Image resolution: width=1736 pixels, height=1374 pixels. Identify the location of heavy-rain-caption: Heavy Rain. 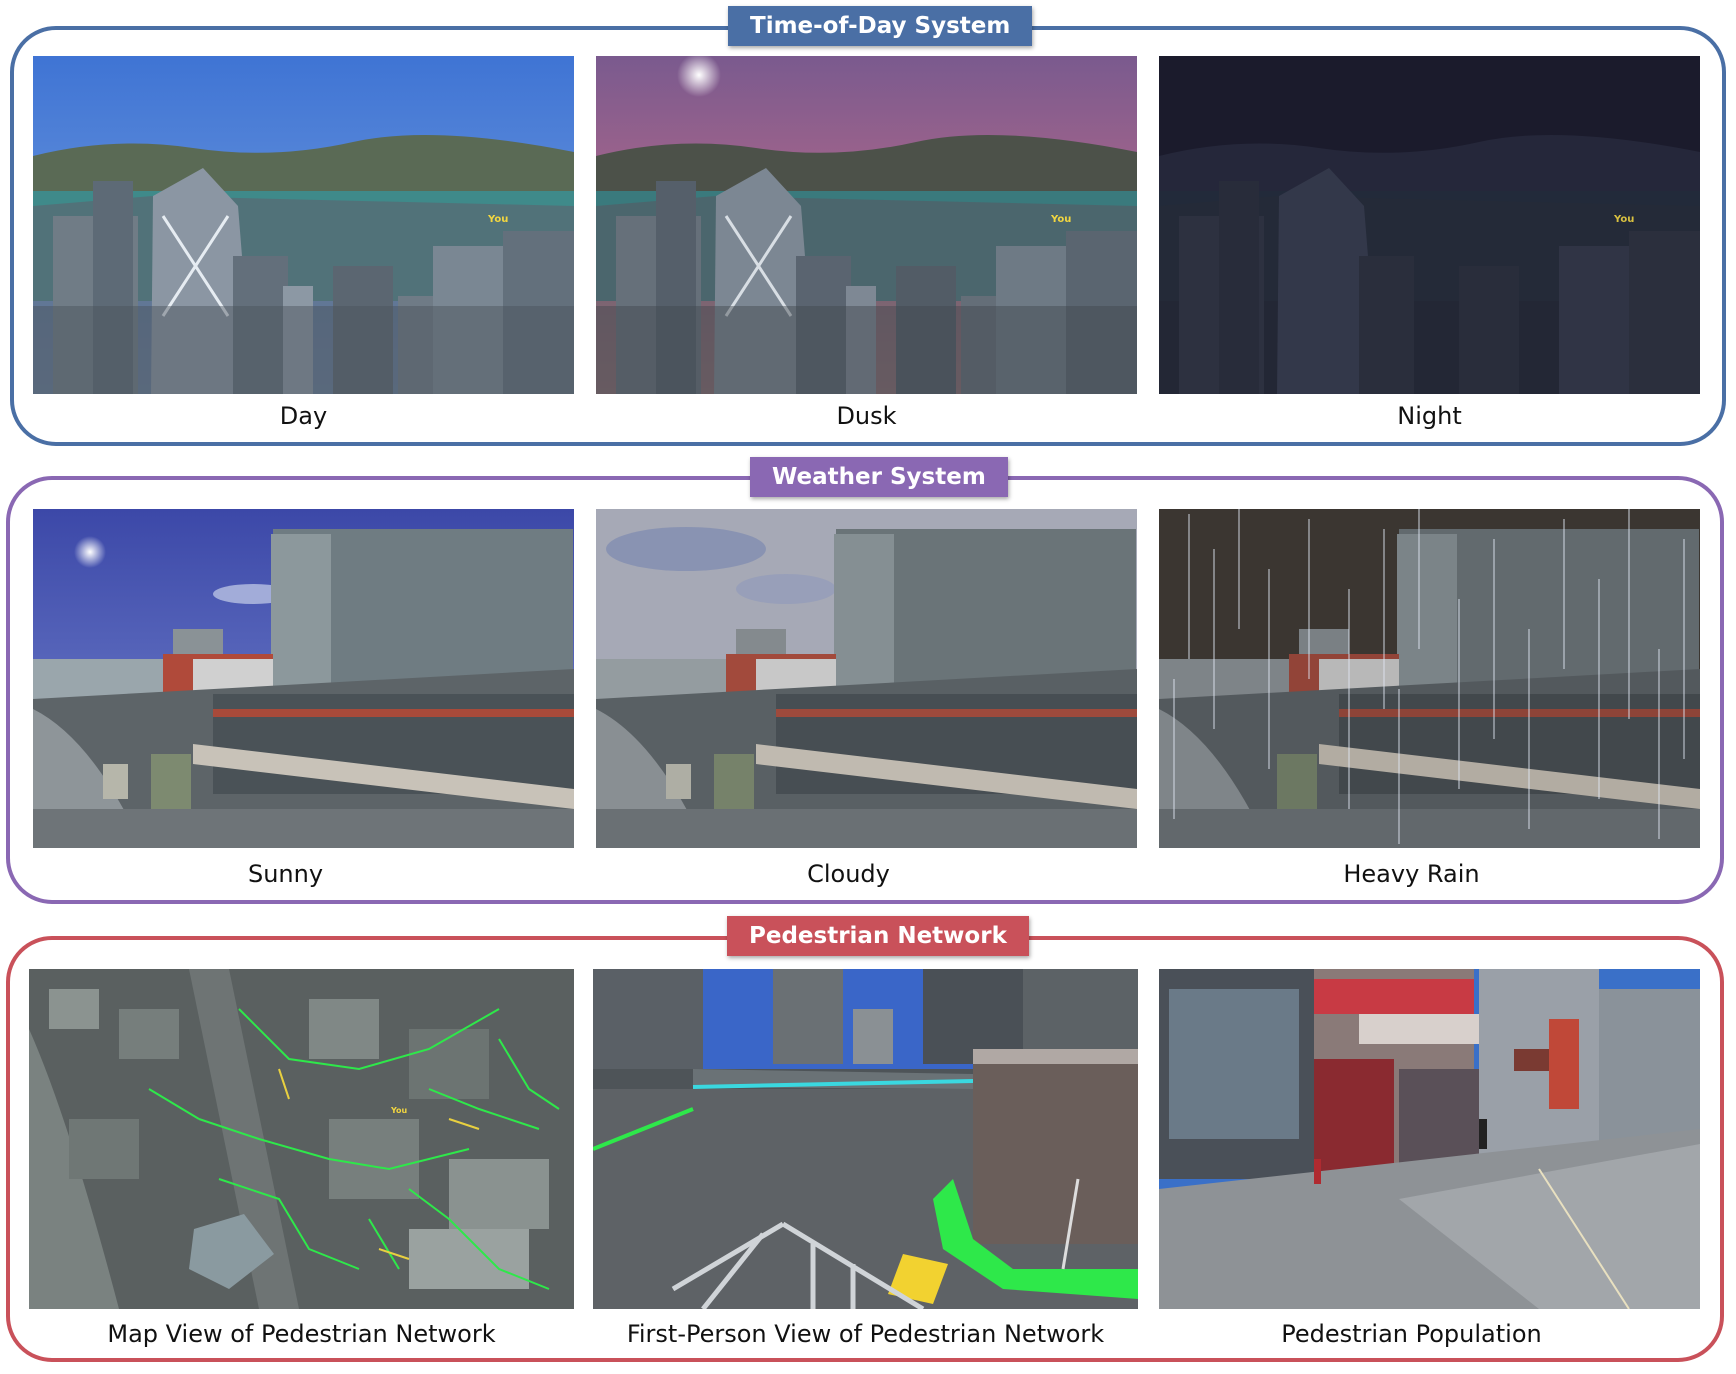
(1411, 874).